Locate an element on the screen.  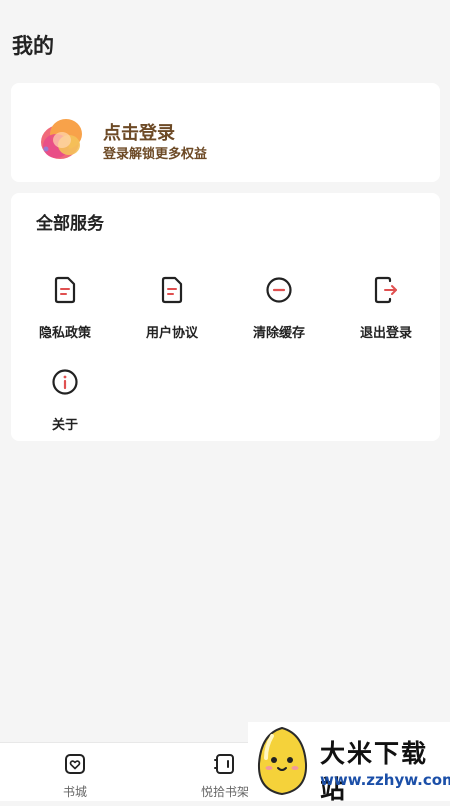
bookstore-heart-icon is located at coordinates (75, 764).